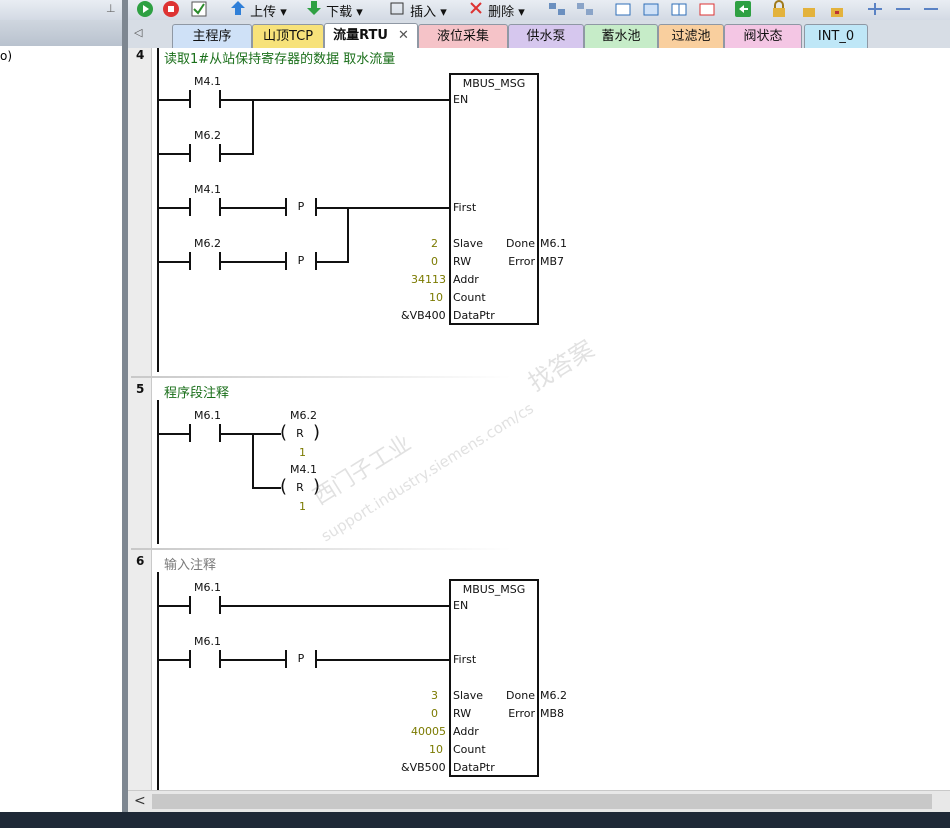  Describe the element at coordinates (423, 315) in the screenshot. I see `dataptr-value: &VB400` at that location.